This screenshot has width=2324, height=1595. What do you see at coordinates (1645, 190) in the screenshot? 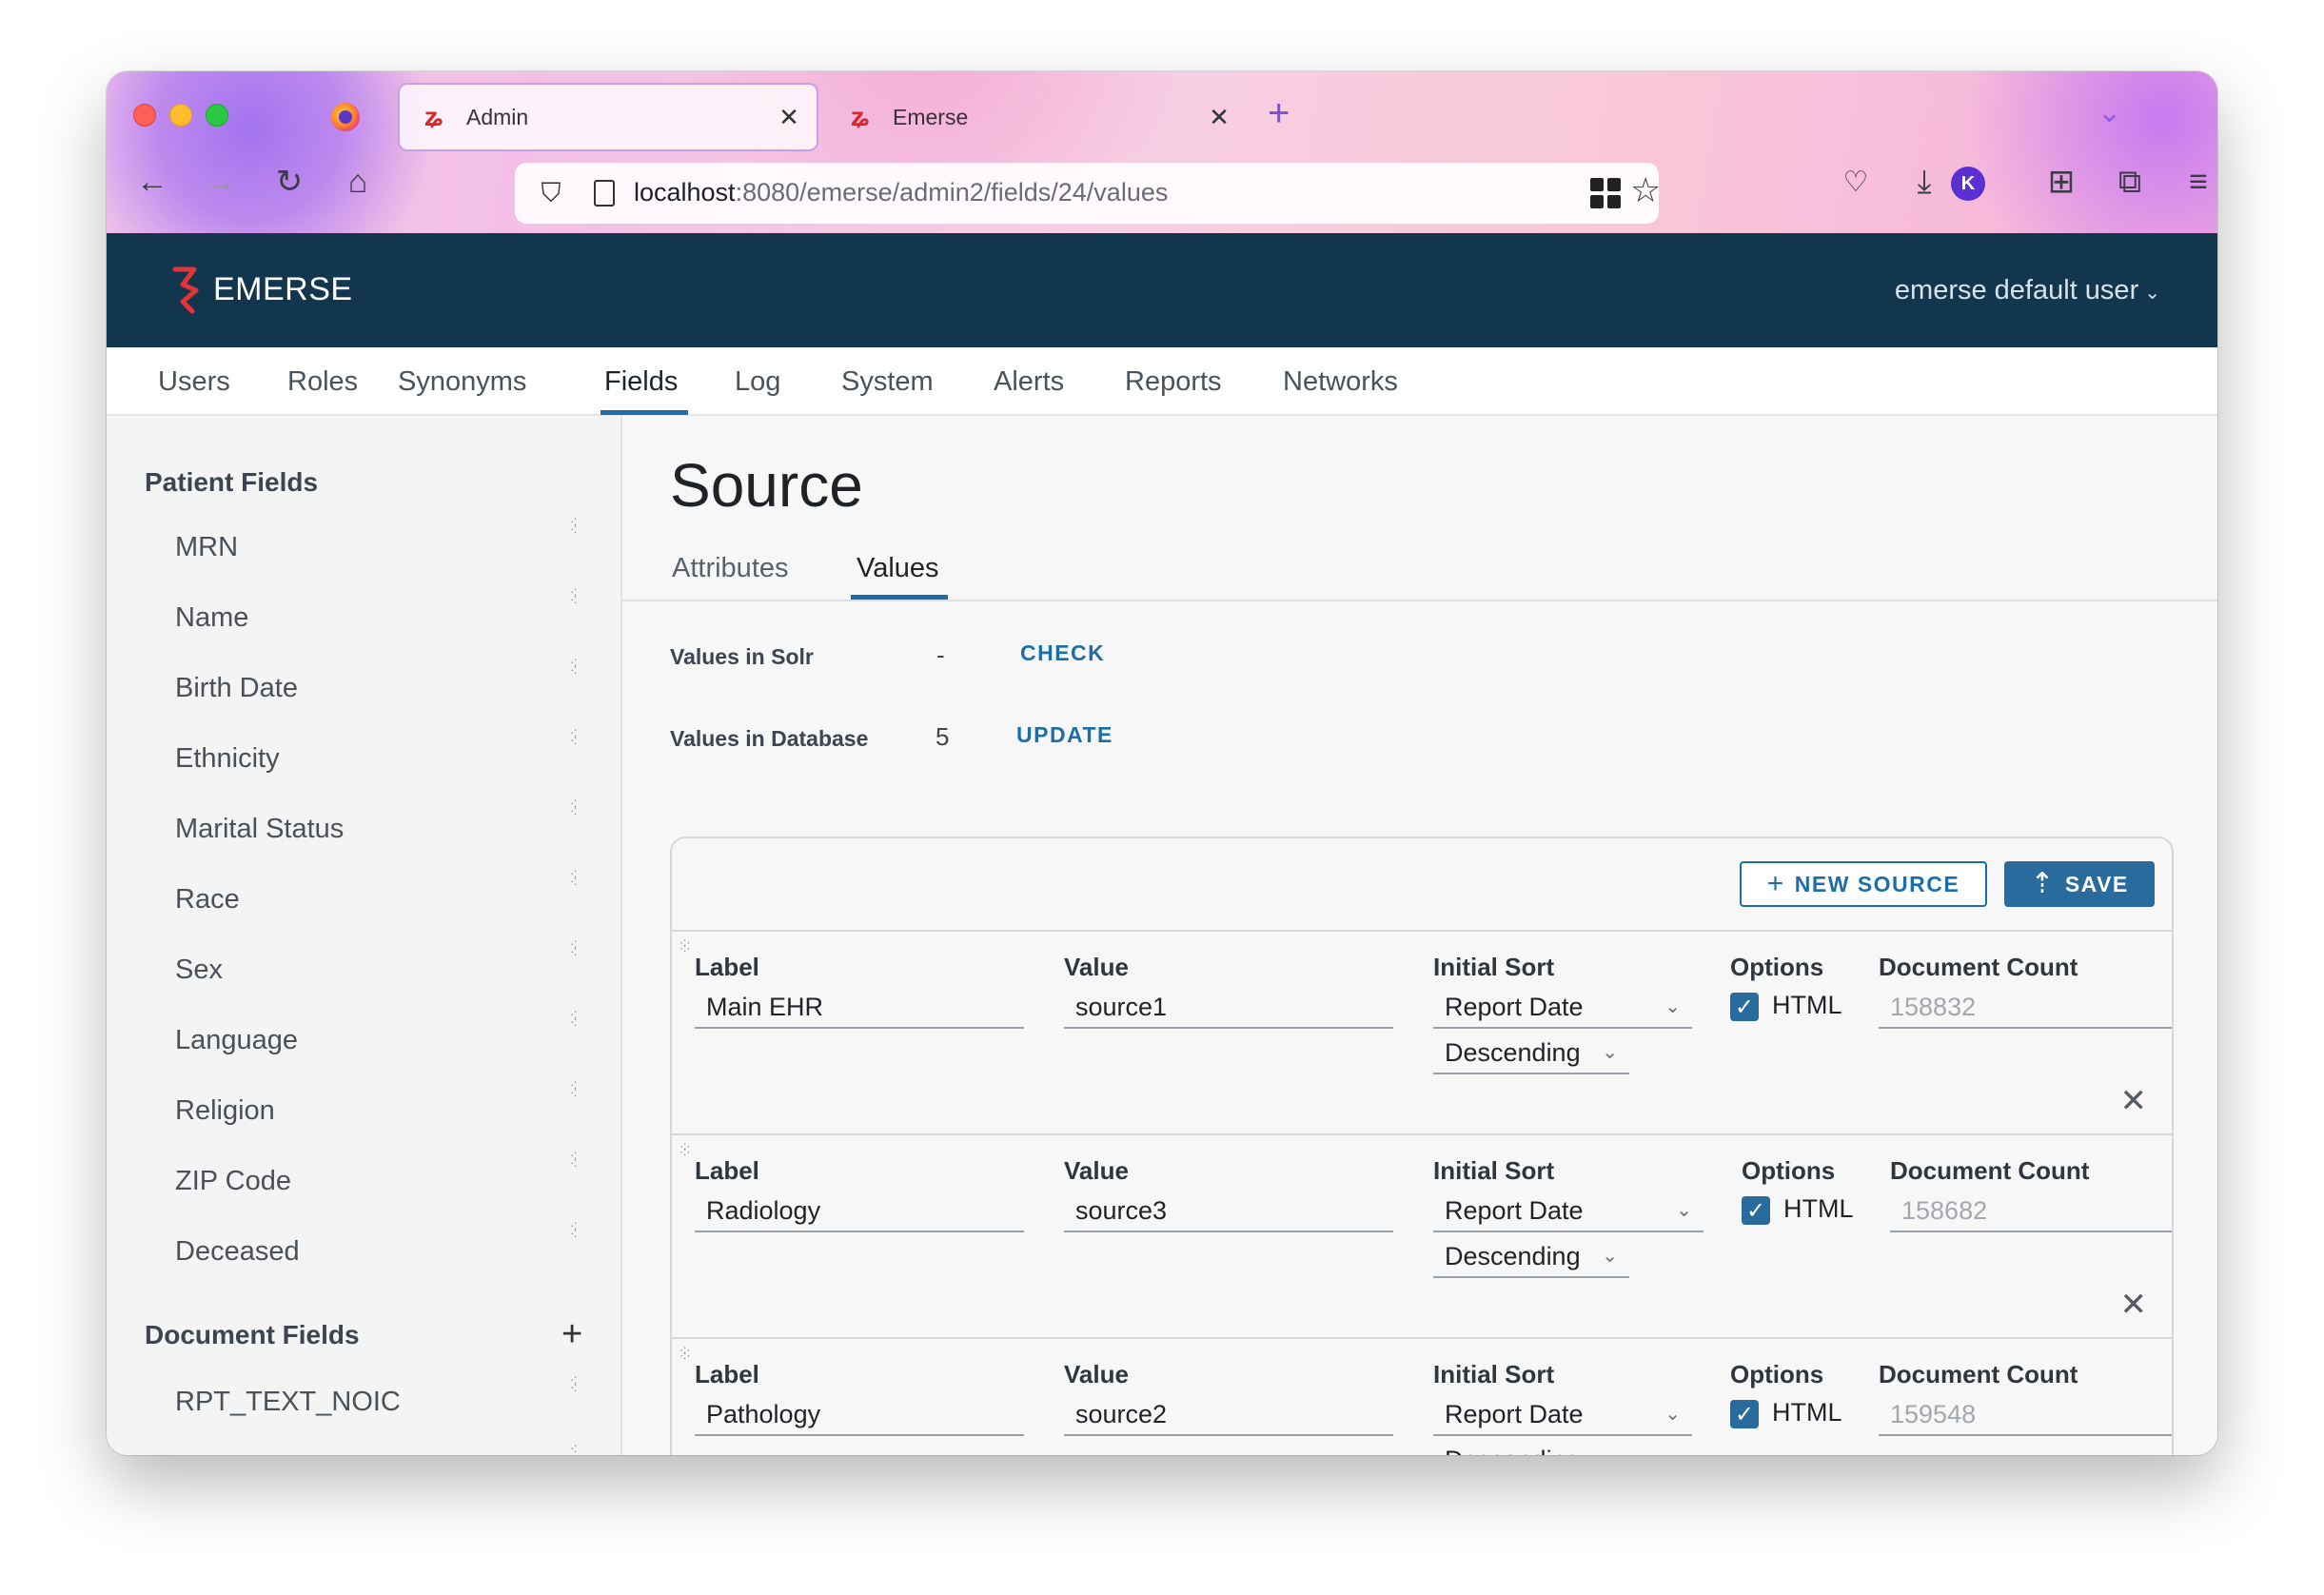
I see `bookmark-star-icon: ☆` at bounding box center [1645, 190].